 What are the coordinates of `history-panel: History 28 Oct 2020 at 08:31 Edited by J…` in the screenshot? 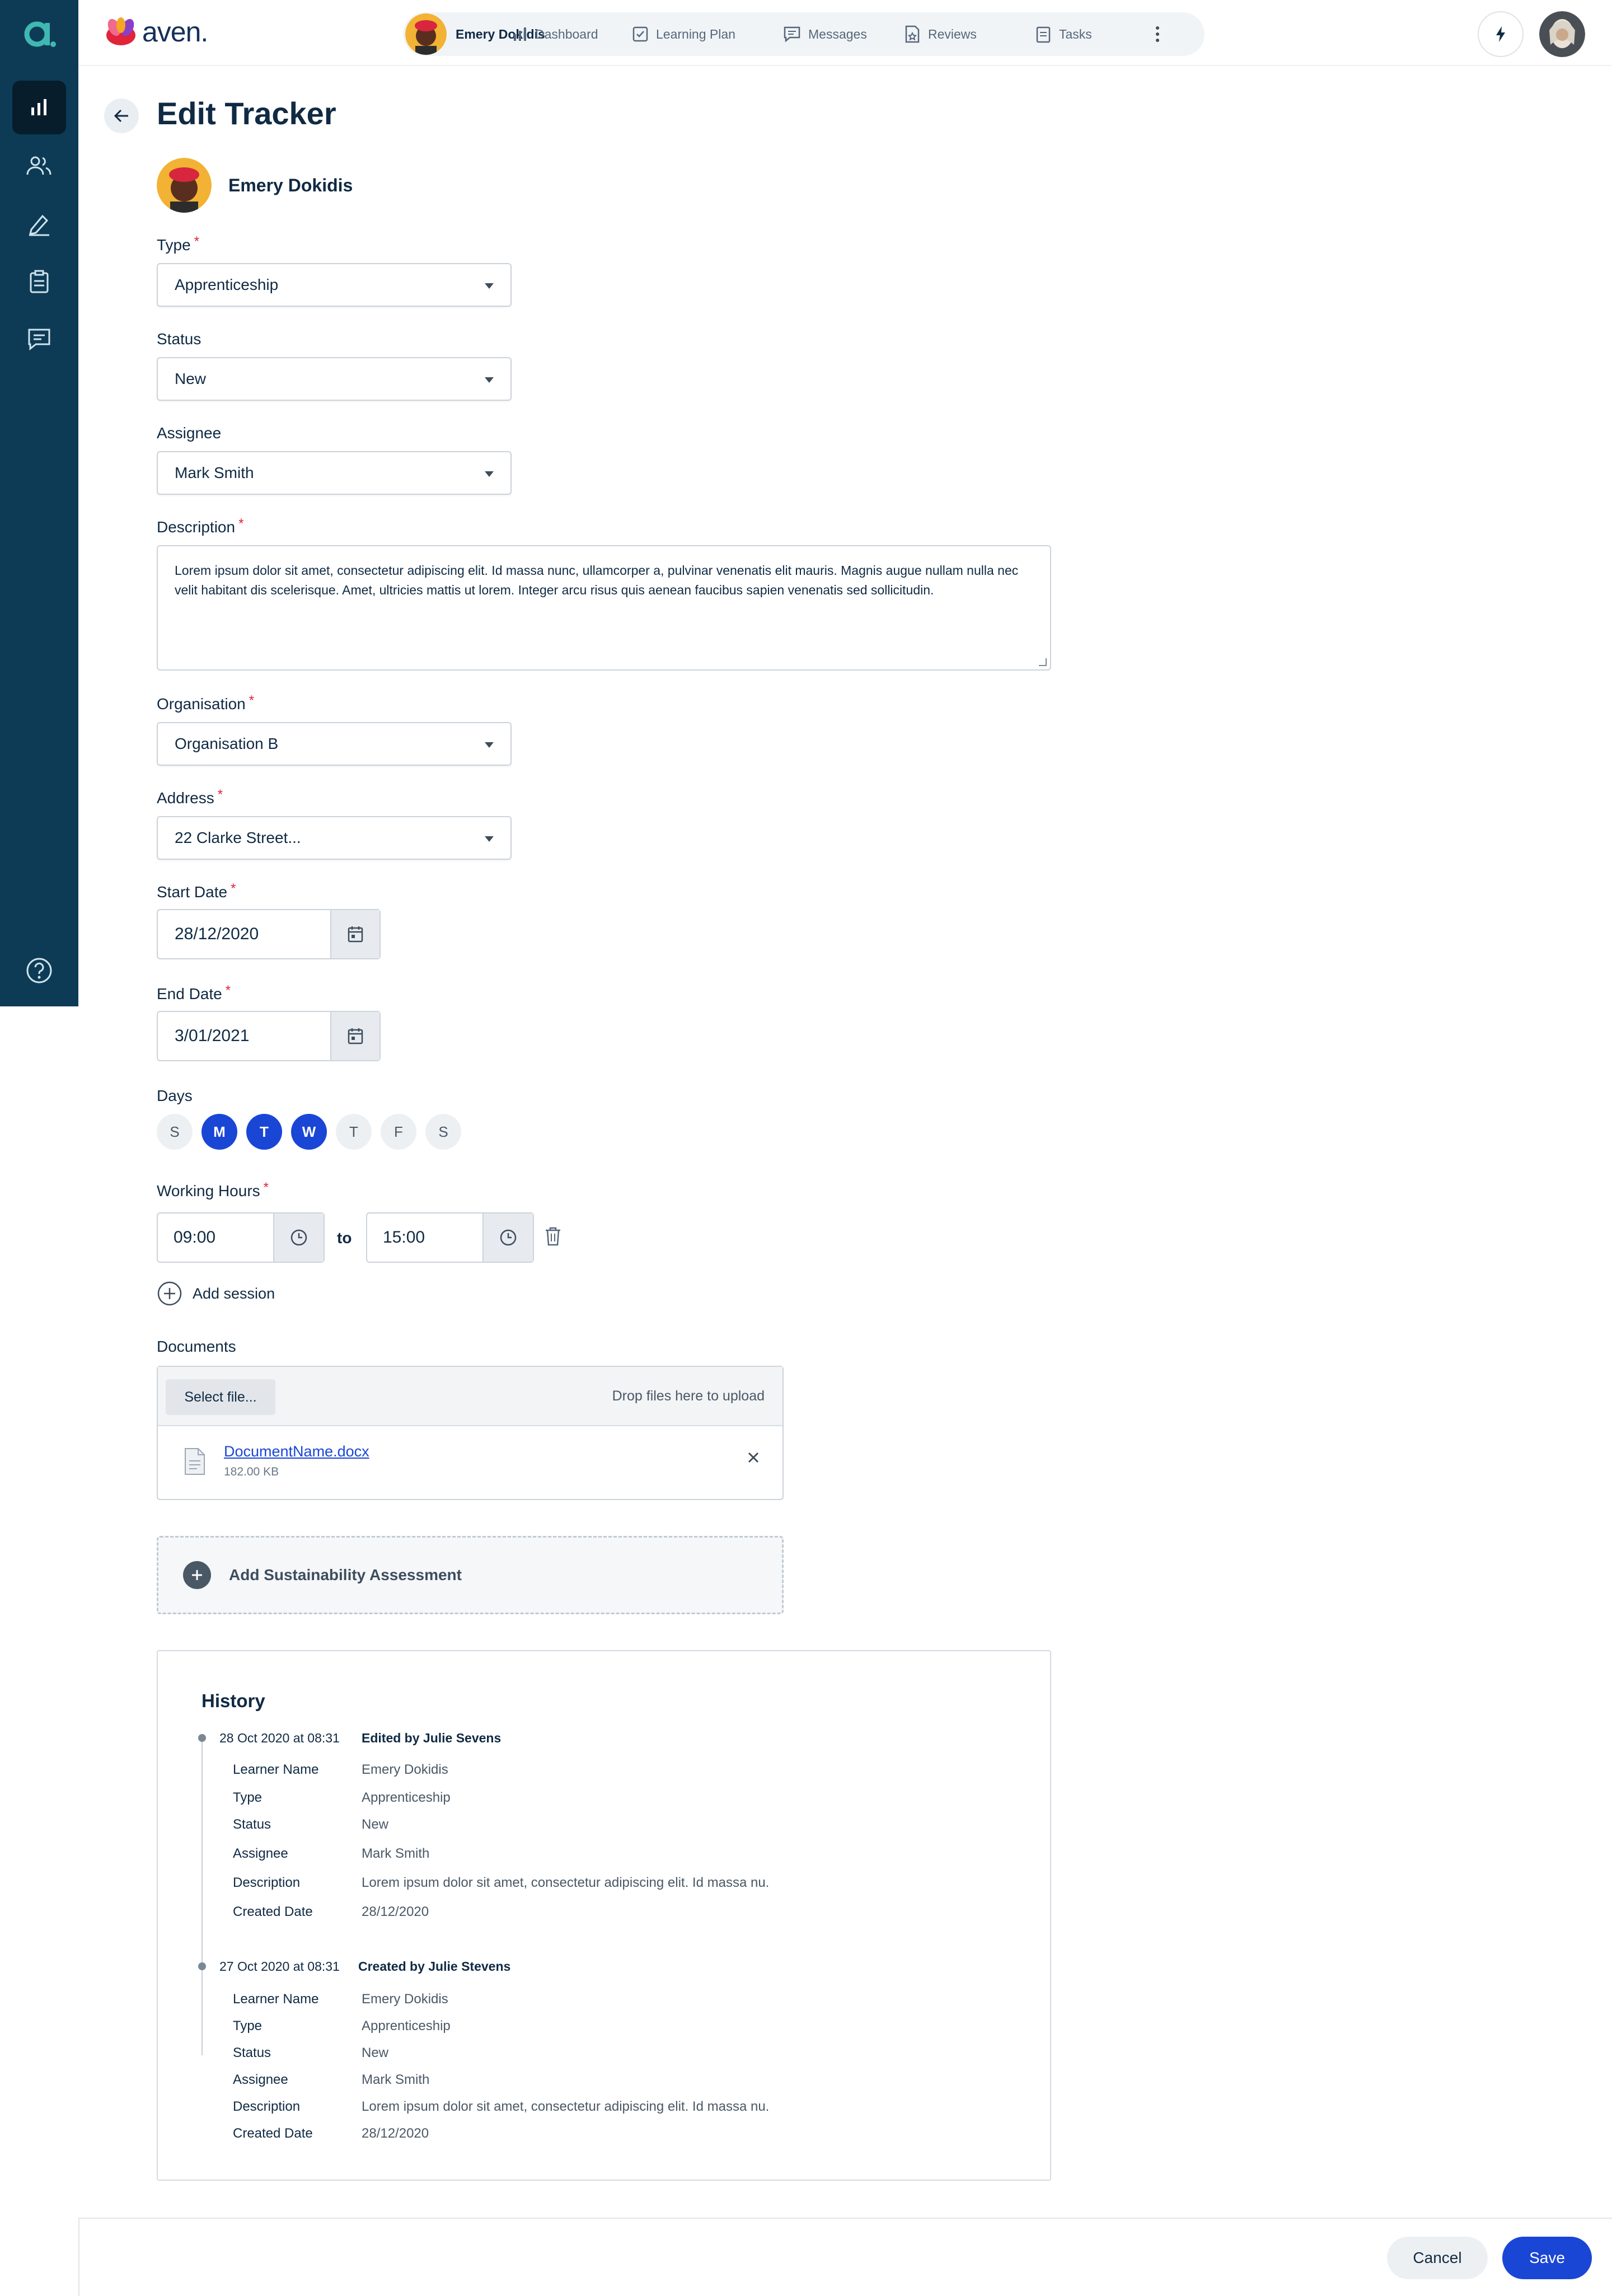 It's located at (604, 1915).